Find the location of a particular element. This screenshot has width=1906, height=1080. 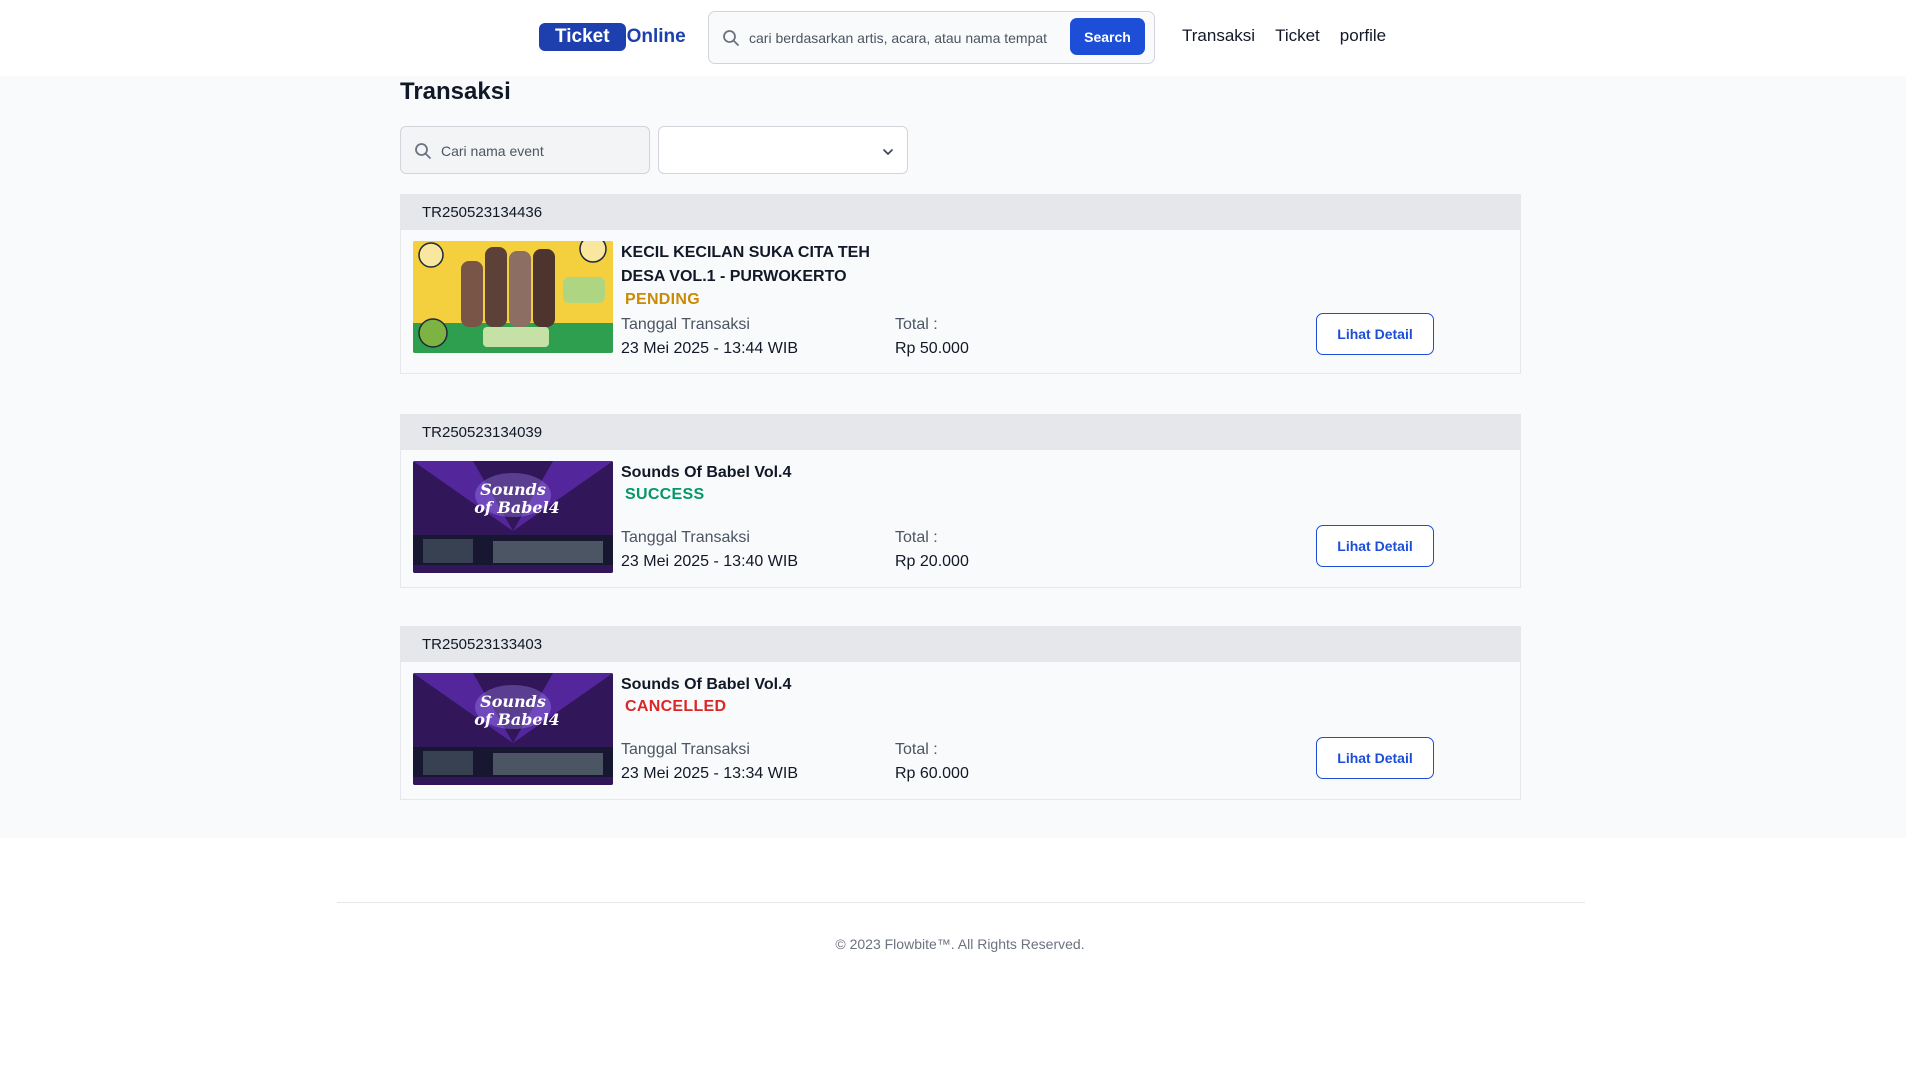

nav-profile: porfile is located at coordinates (1363, 36).